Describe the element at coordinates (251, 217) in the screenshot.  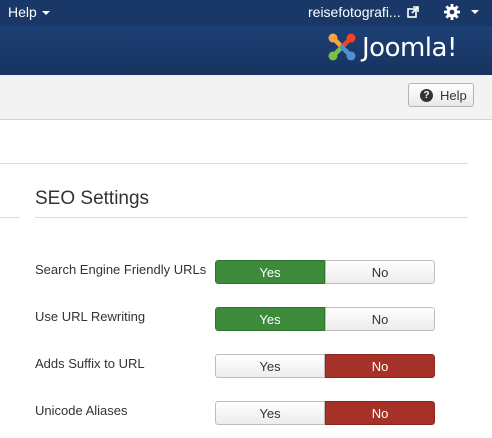
I see `section-divider` at that location.